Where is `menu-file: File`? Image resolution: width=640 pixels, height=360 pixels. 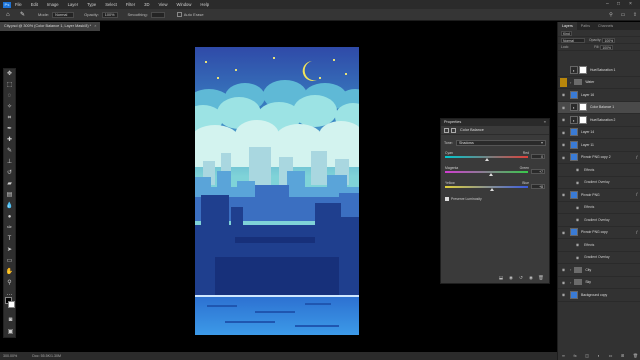 menu-file: File is located at coordinates (18, 4).